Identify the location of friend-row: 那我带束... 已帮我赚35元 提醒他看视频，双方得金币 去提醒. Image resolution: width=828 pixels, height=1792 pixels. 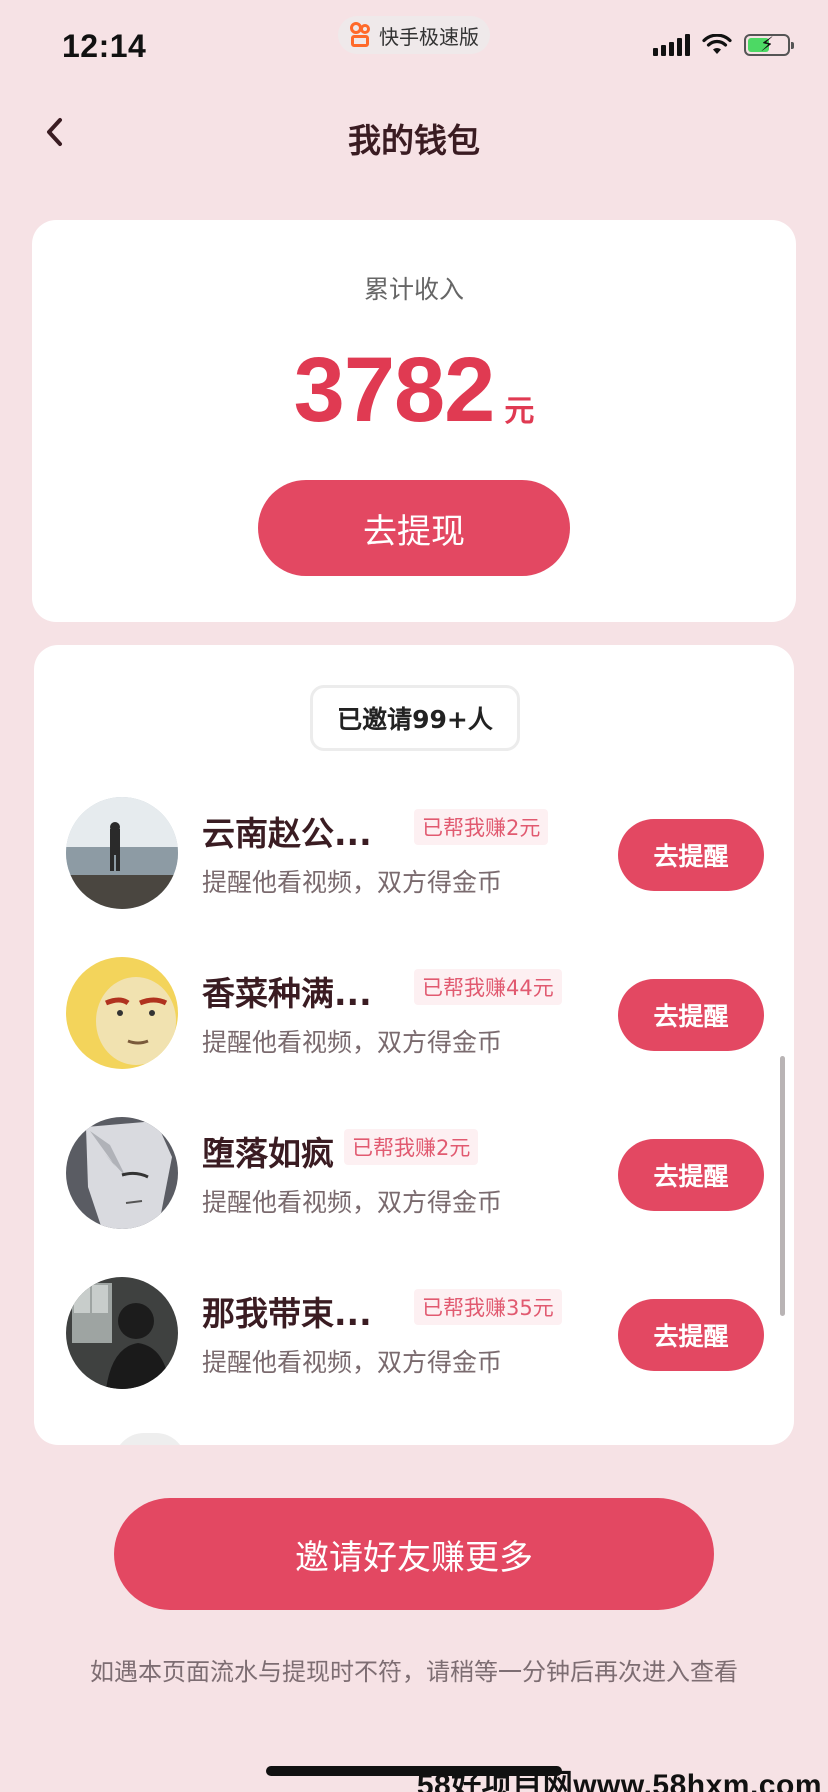
(414, 1337).